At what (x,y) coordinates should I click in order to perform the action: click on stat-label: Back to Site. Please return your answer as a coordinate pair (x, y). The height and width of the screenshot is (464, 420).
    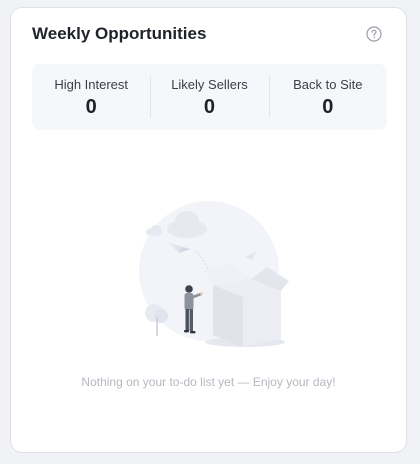
    Looking at the image, I should click on (328, 84).